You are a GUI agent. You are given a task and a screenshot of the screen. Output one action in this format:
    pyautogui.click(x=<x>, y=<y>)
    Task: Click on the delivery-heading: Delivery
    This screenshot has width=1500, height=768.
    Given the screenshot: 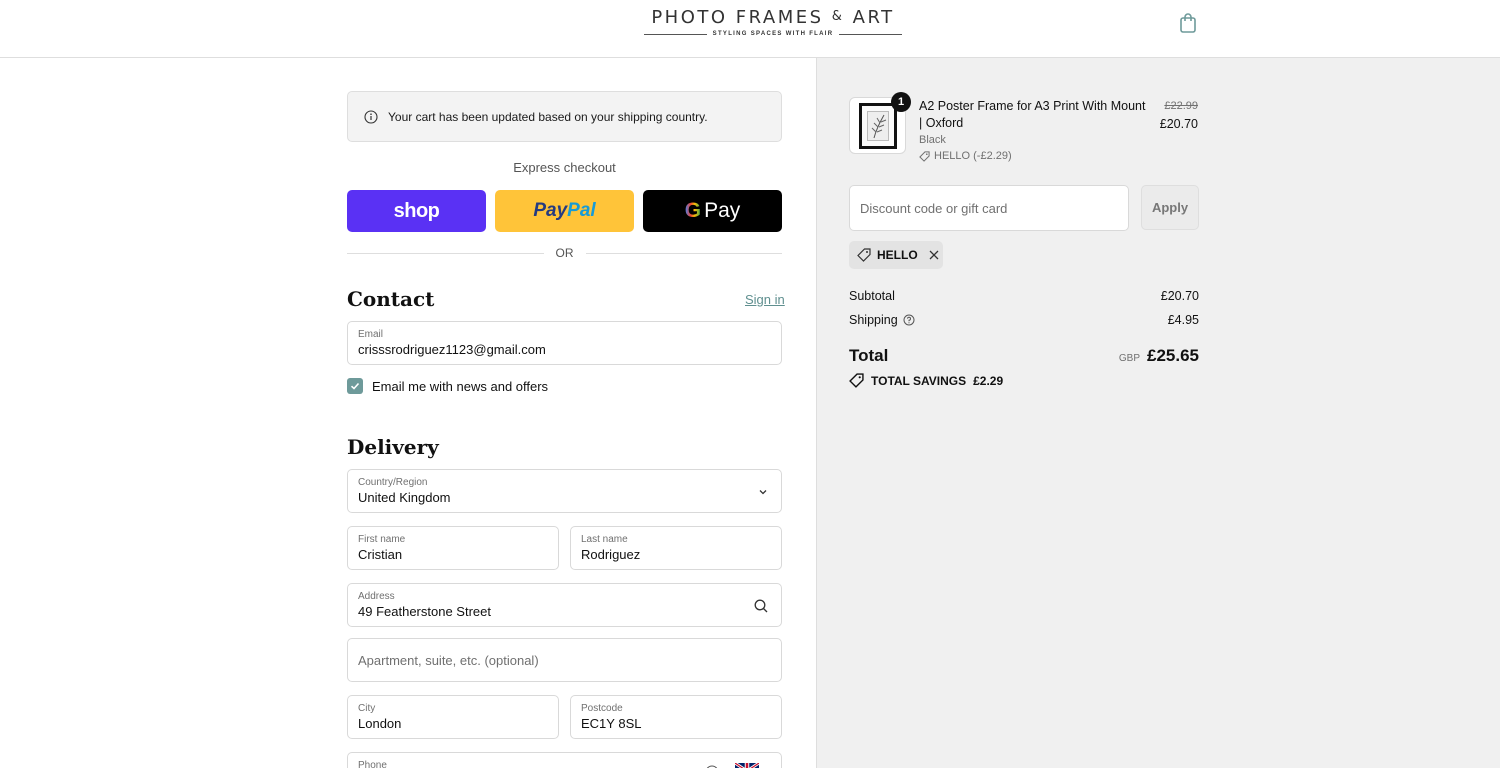 What is the action you would take?
    pyautogui.click(x=393, y=447)
    